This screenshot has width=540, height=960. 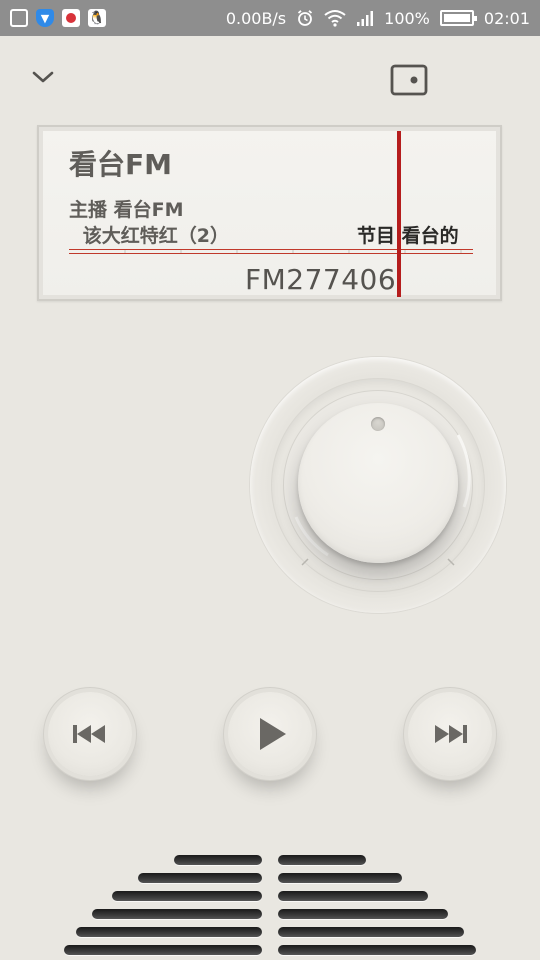 I want to click on system-status: 0.00B/s 100% 02:01, so click(x=378, y=18).